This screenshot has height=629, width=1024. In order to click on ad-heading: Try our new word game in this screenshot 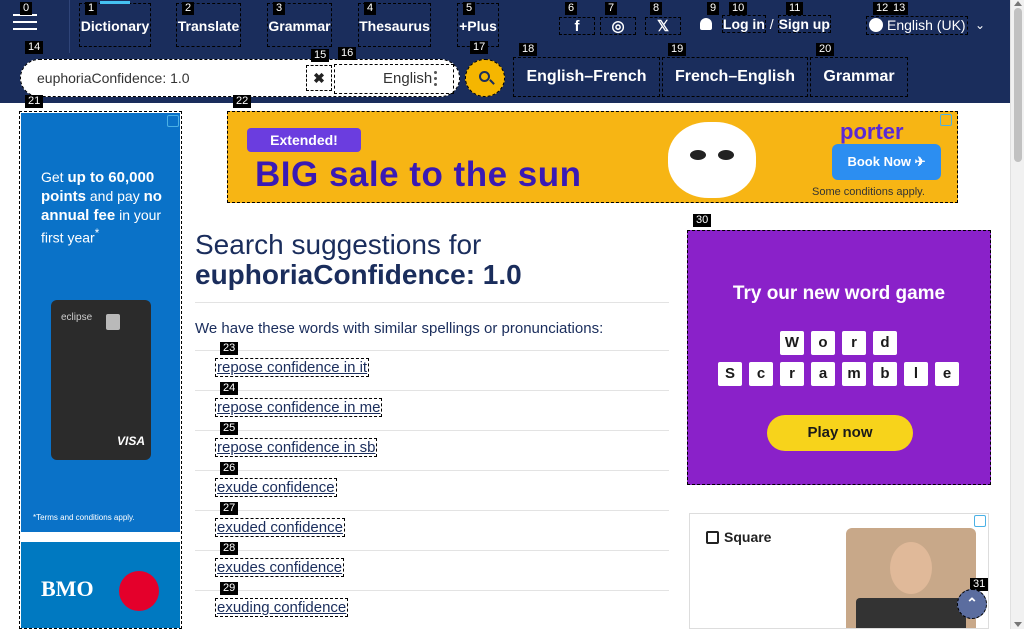, I will do `click(839, 293)`.